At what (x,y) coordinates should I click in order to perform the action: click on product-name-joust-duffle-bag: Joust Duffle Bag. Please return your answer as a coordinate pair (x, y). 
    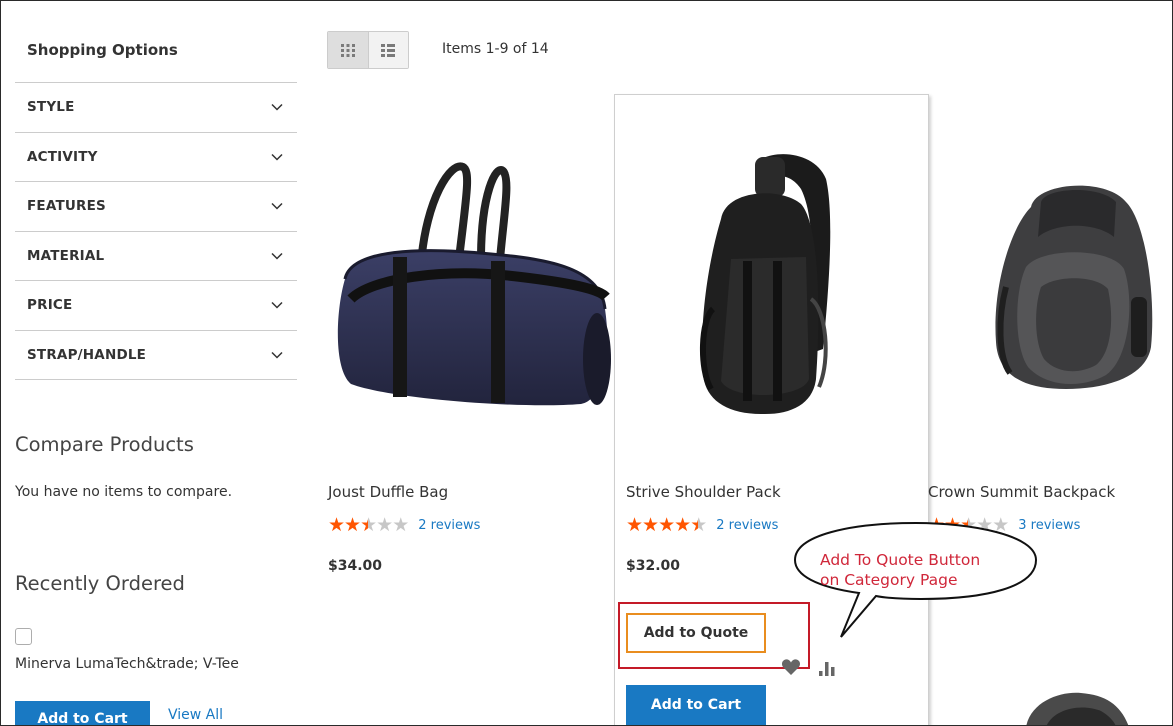
    Looking at the image, I should click on (388, 492).